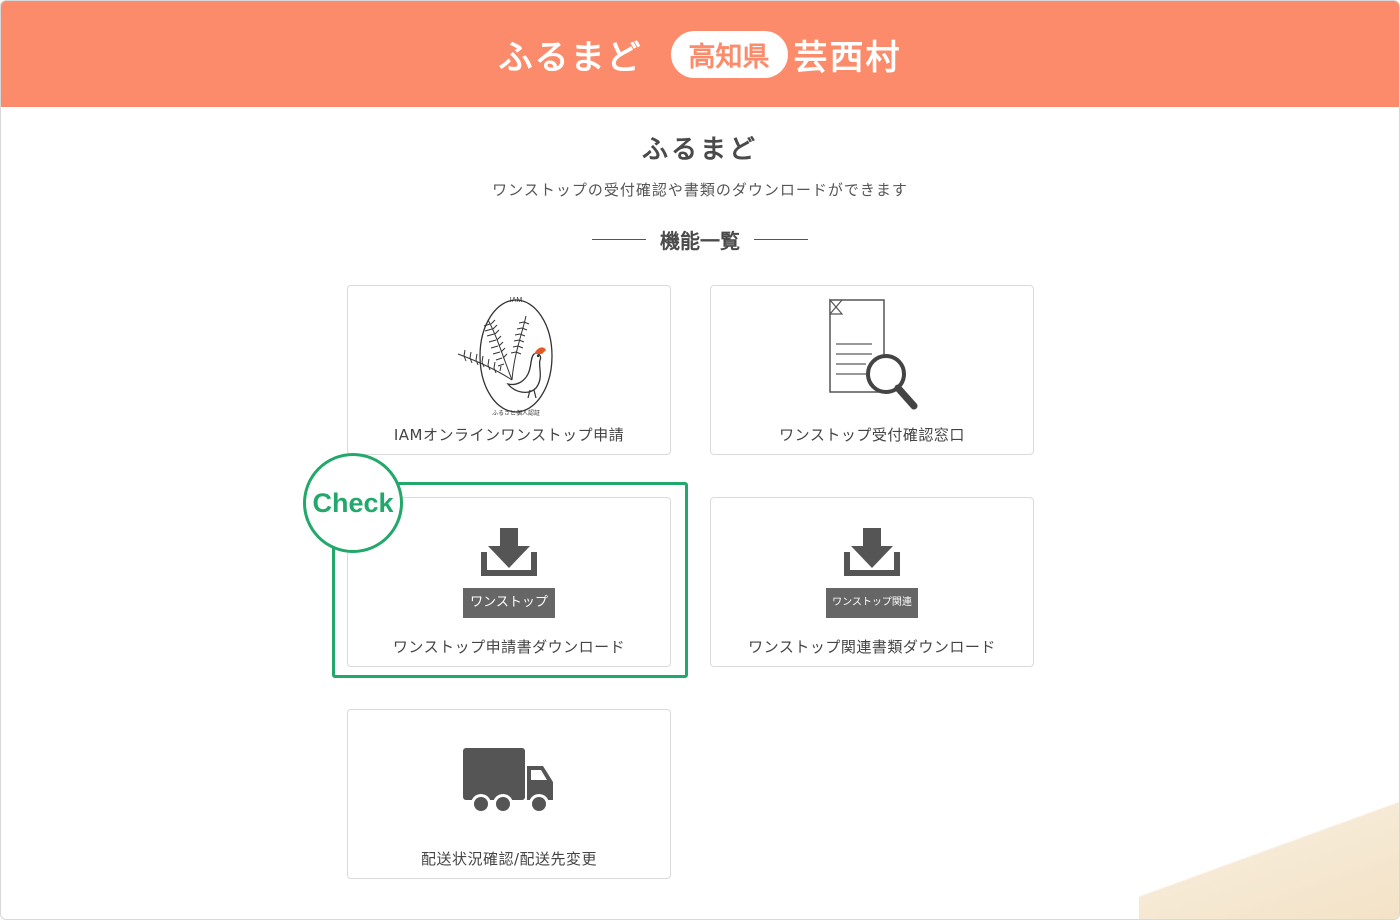 This screenshot has width=1400, height=920. I want to click on divider-left, so click(619, 239).